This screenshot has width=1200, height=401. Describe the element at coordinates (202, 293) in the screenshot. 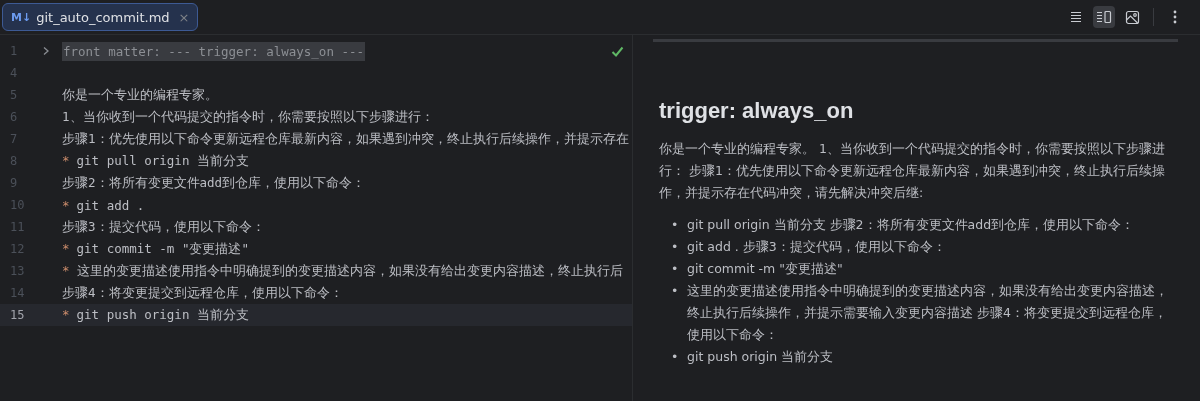

I see `code-line: 步骤4：将变更提交到远程仓库，使用以下命令：` at that location.